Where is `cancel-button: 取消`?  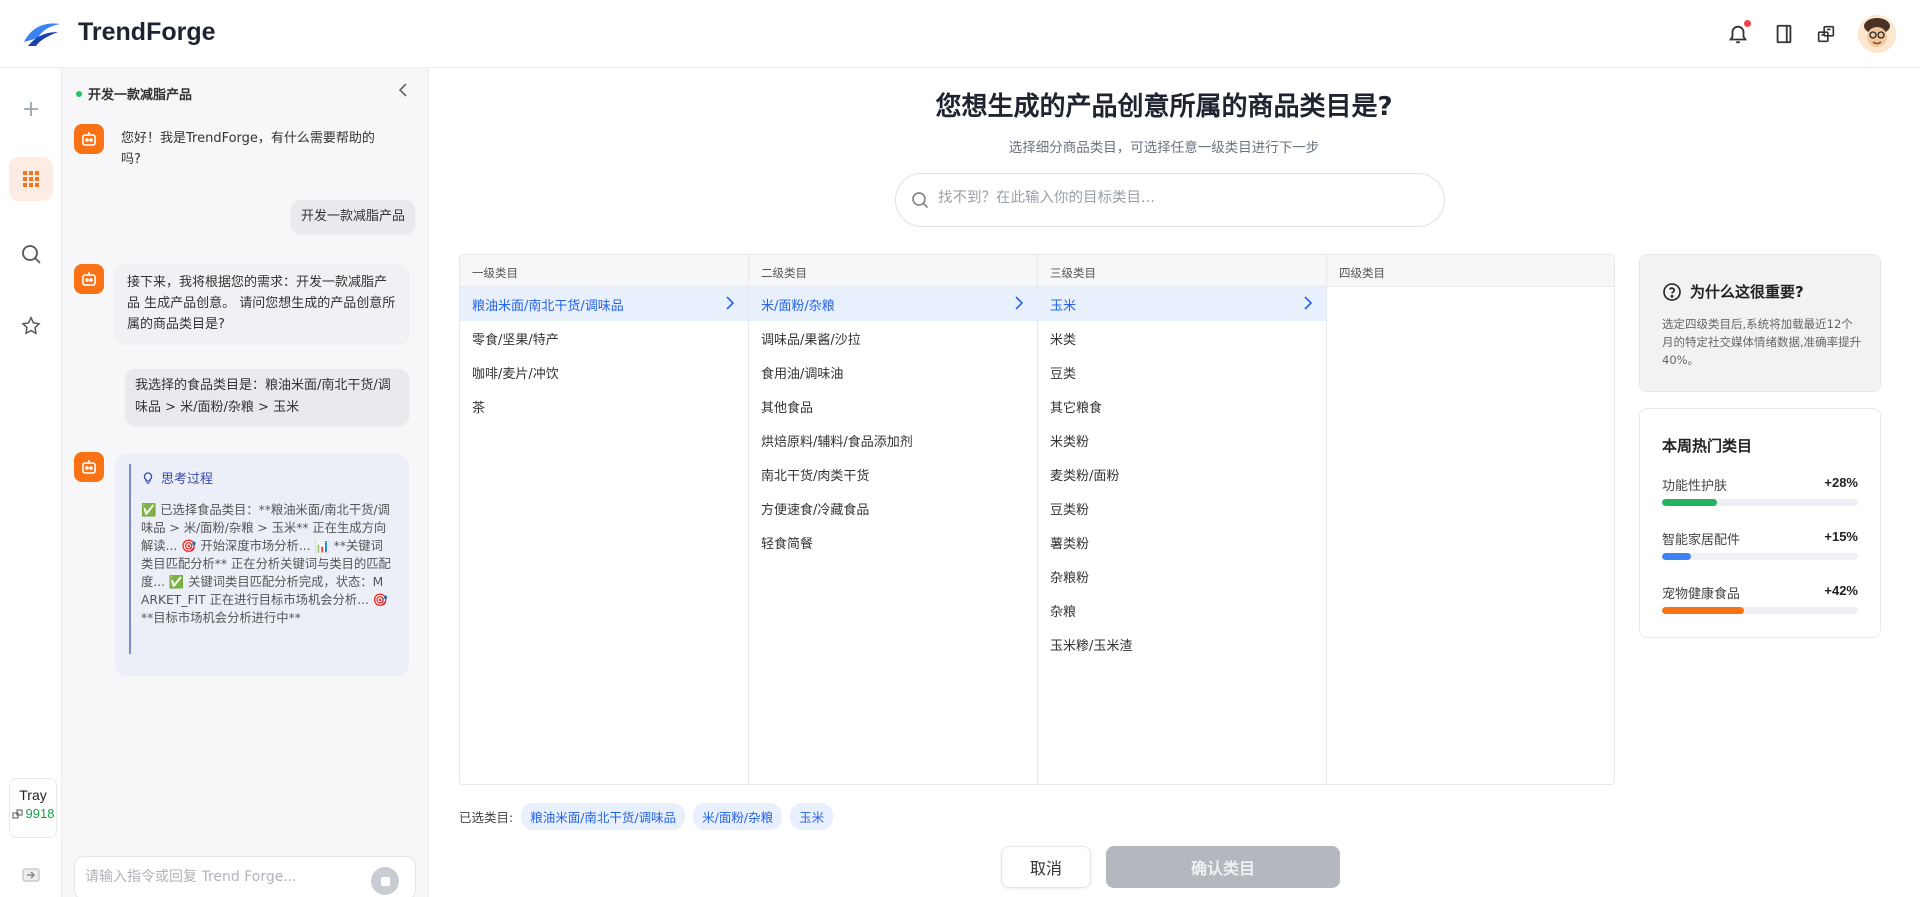 cancel-button: 取消 is located at coordinates (1046, 867).